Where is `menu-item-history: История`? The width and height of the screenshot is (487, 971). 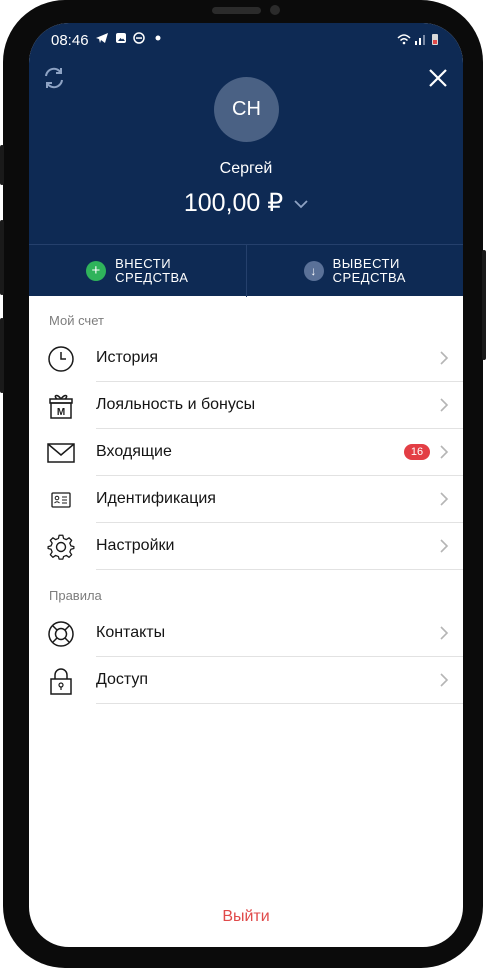 menu-item-history: История is located at coordinates (246, 358).